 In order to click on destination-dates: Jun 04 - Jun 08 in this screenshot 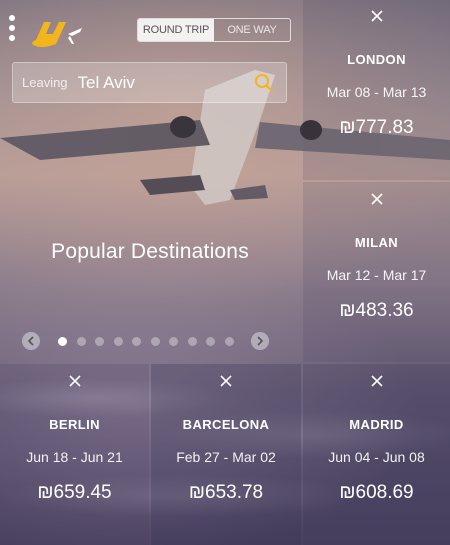, I will do `click(376, 457)`.